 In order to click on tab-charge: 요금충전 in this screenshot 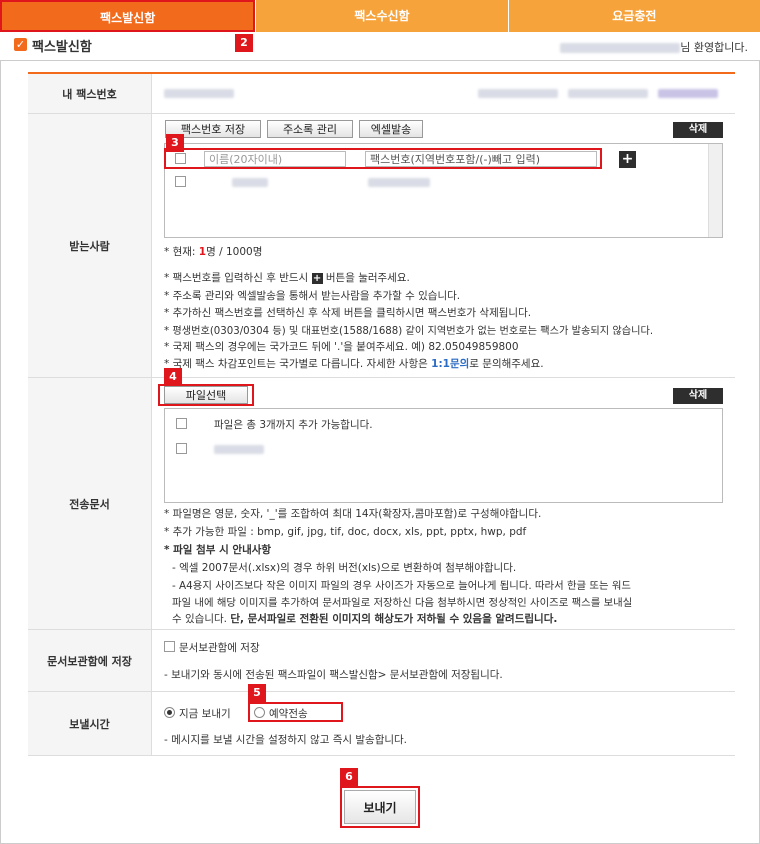, I will do `click(633, 16)`.